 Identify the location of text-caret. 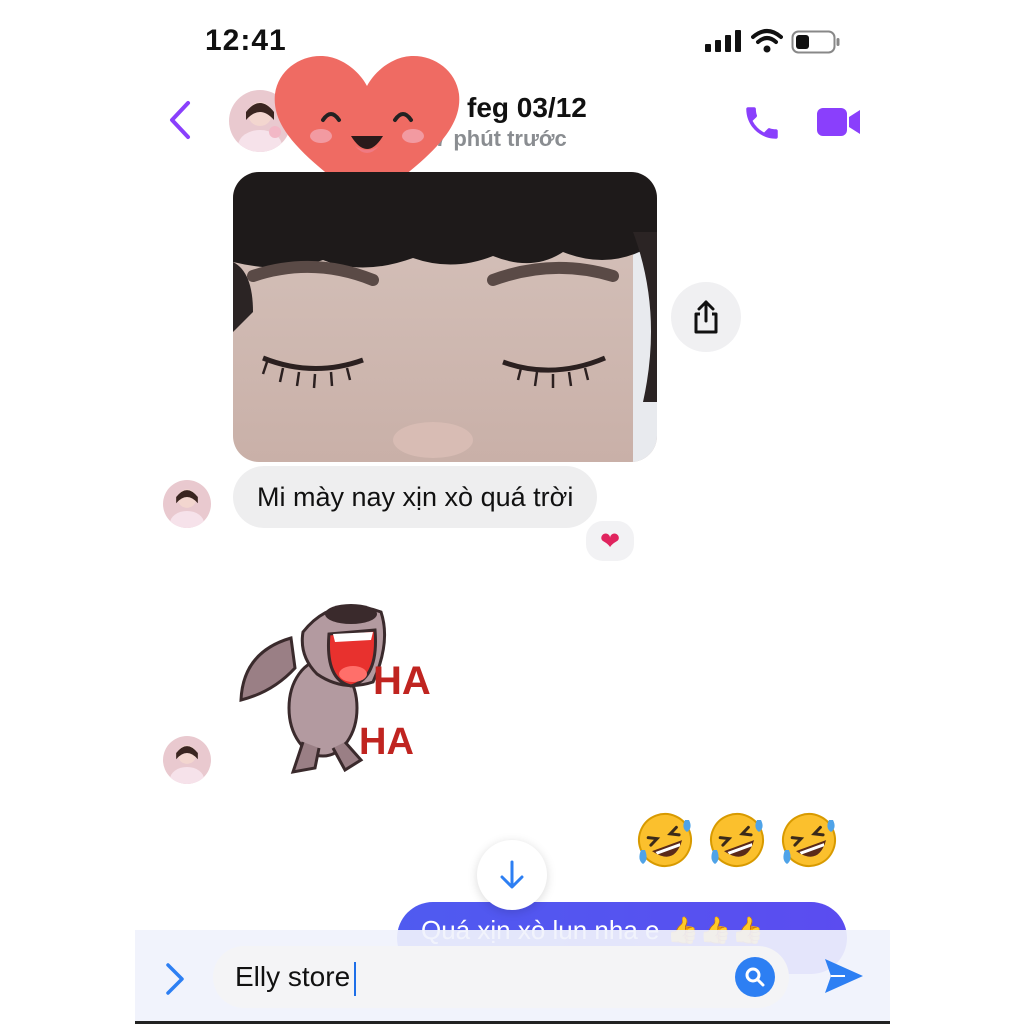
(355, 978).